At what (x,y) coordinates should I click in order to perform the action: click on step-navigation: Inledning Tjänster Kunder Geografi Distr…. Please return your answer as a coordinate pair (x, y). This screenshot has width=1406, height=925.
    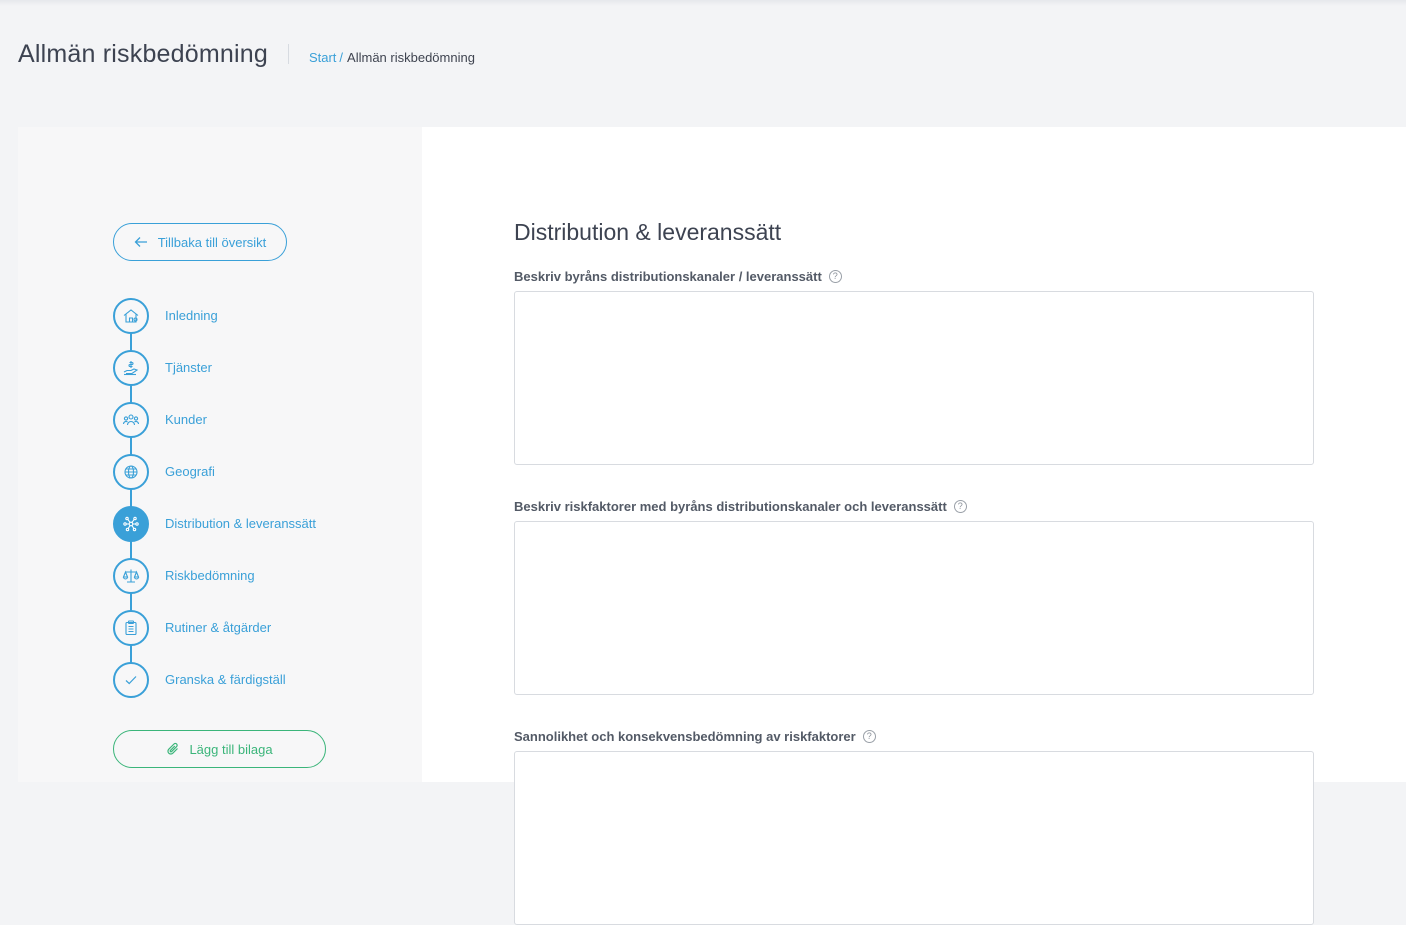
    Looking at the image, I should click on (263, 506).